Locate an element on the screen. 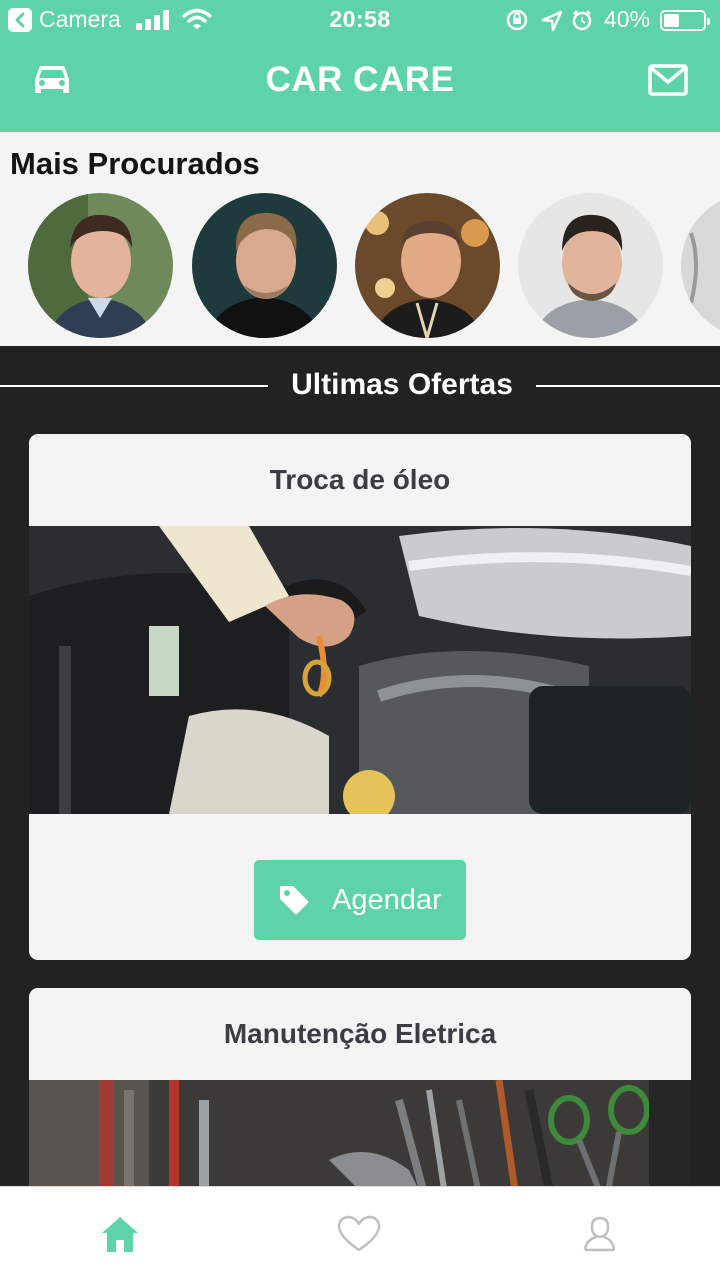  latest-offers-divider: Ultimas Ofertas is located at coordinates (360, 386).